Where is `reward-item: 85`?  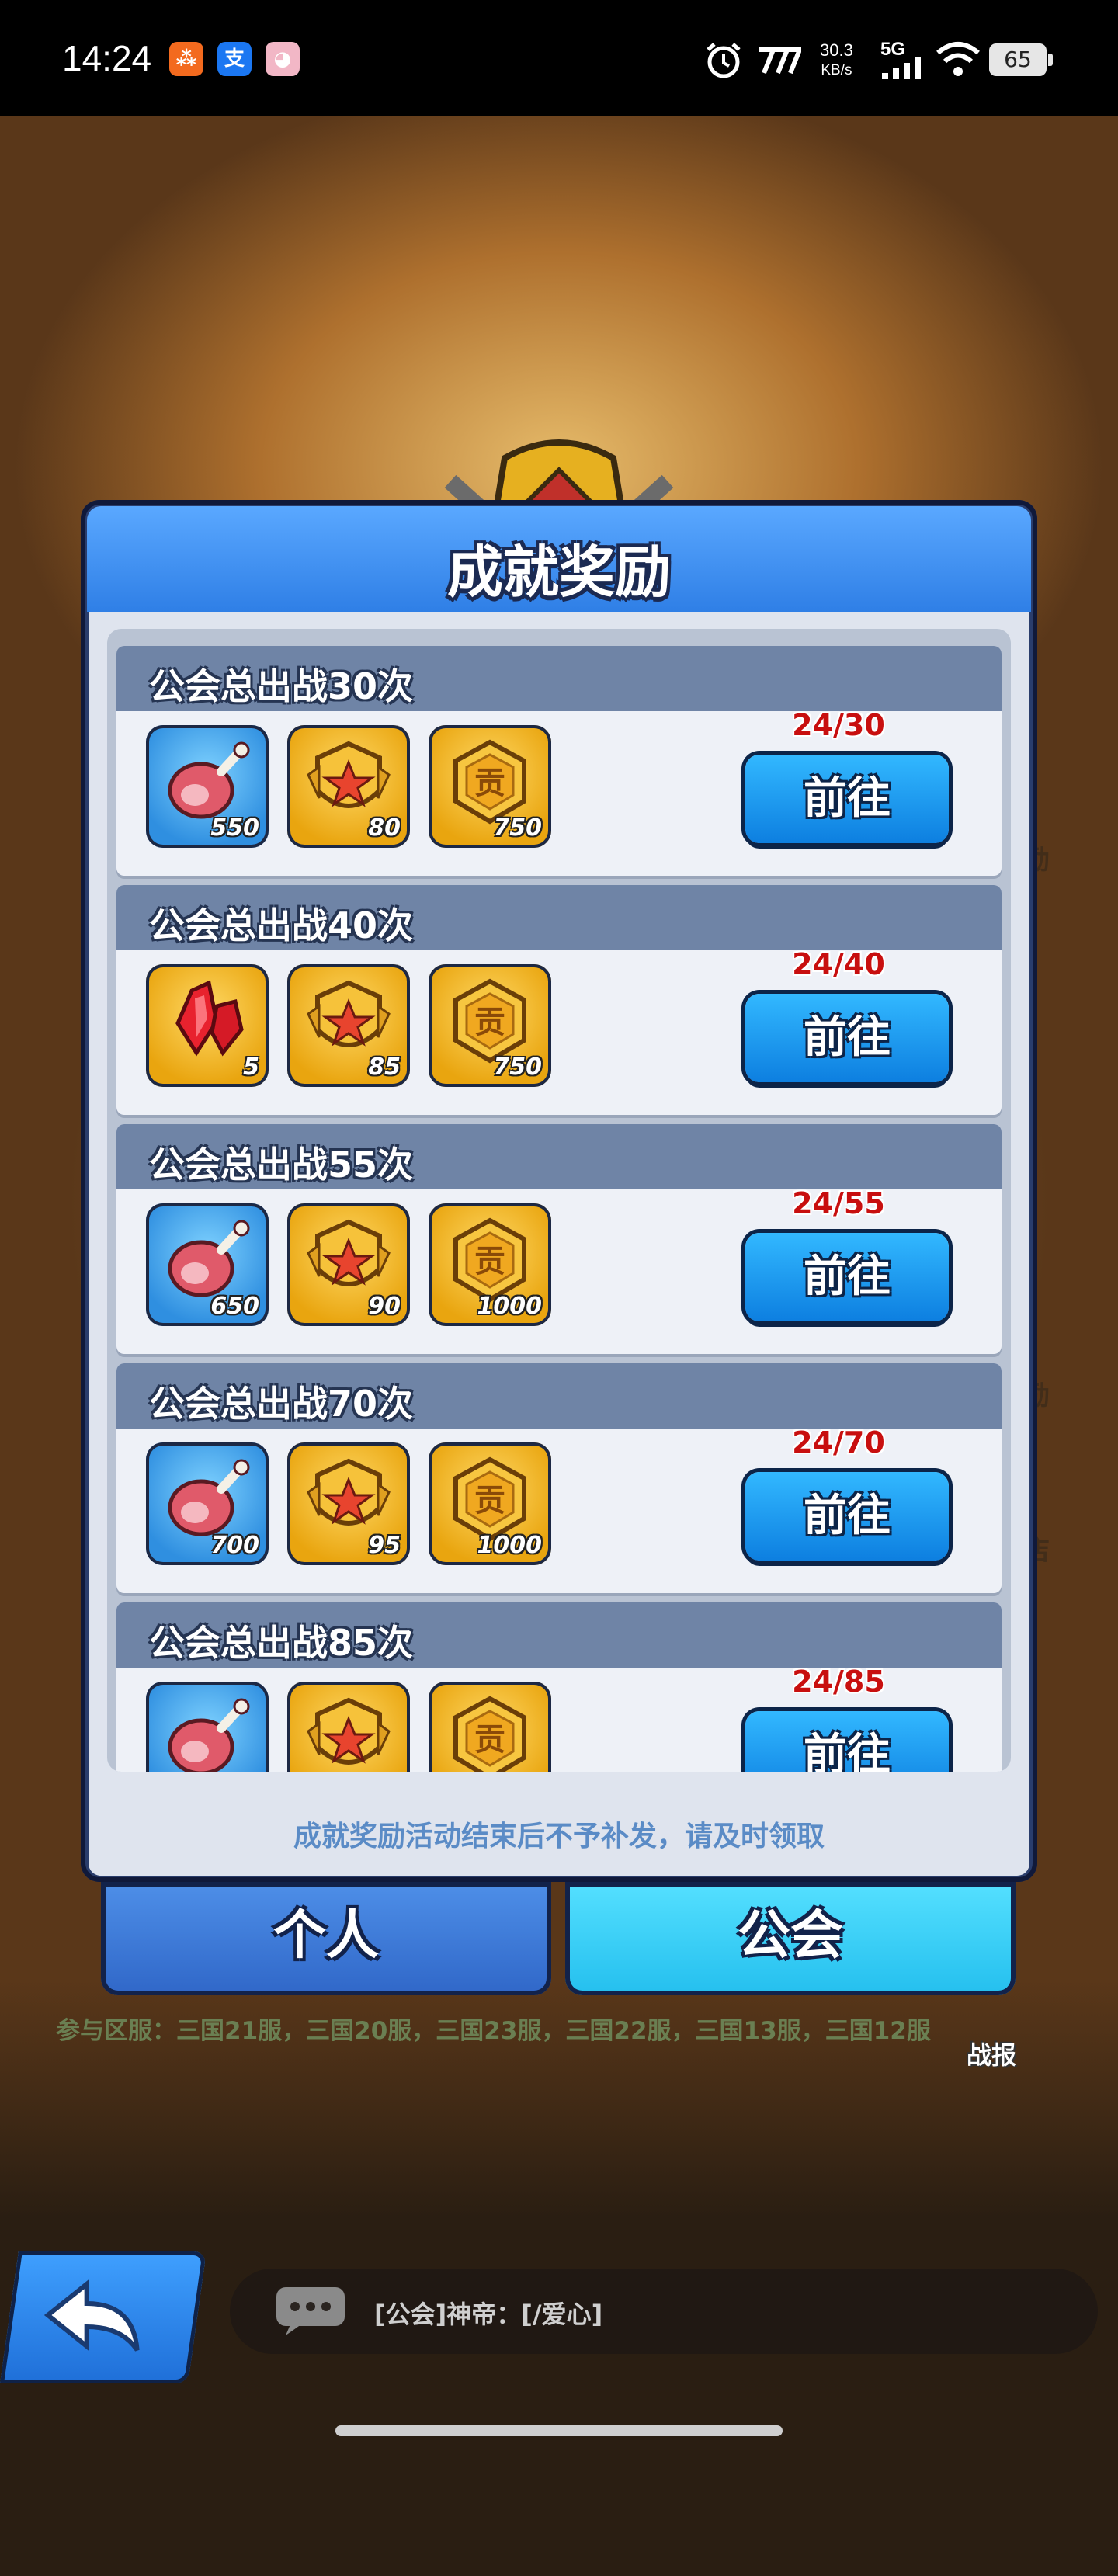
reward-item: 85 is located at coordinates (348, 1025).